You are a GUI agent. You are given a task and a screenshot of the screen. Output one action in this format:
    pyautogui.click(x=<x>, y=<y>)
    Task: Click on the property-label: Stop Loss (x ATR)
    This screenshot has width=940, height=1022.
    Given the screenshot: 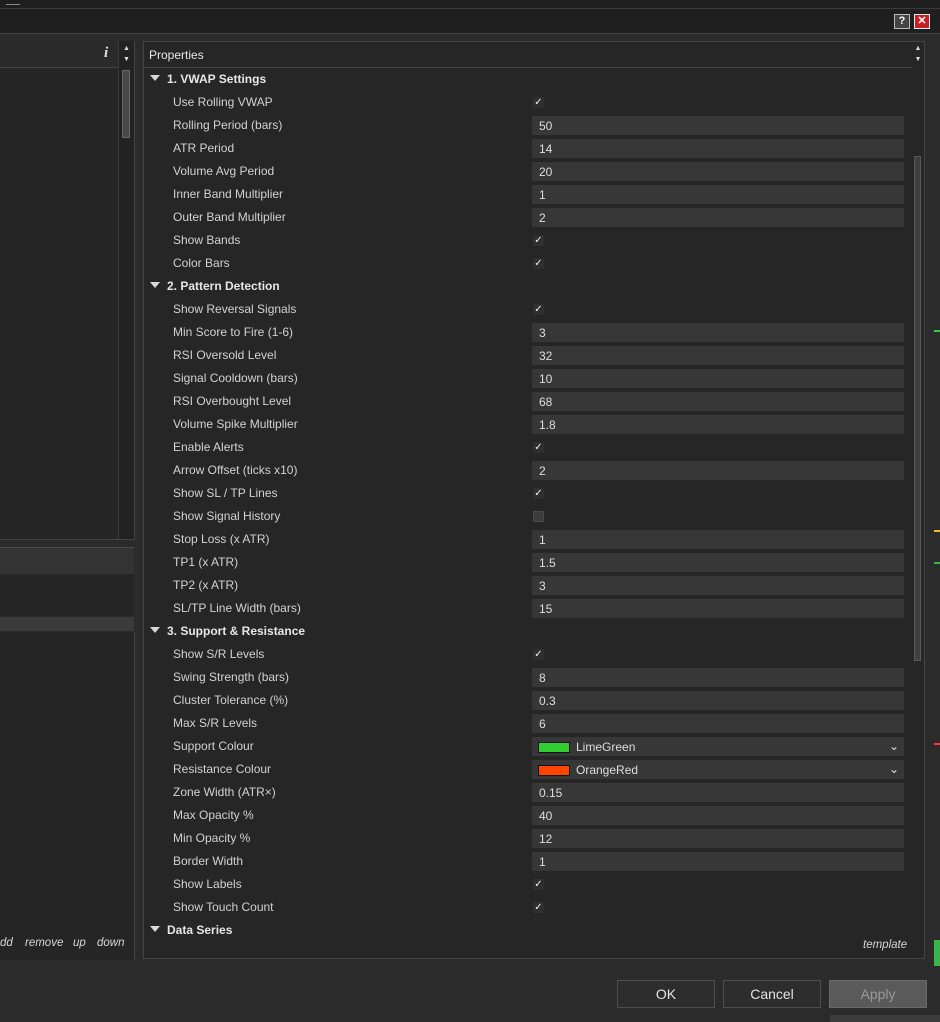 What is the action you would take?
    pyautogui.click(x=221, y=539)
    